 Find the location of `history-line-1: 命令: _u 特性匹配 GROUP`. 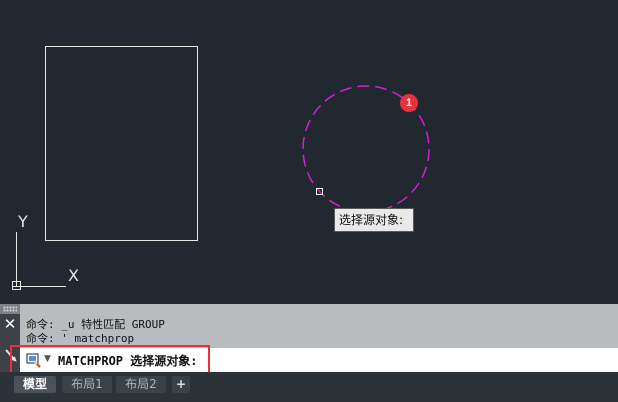

history-line-1: 命令: _u 特性匹配 GROUP is located at coordinates (95, 324).